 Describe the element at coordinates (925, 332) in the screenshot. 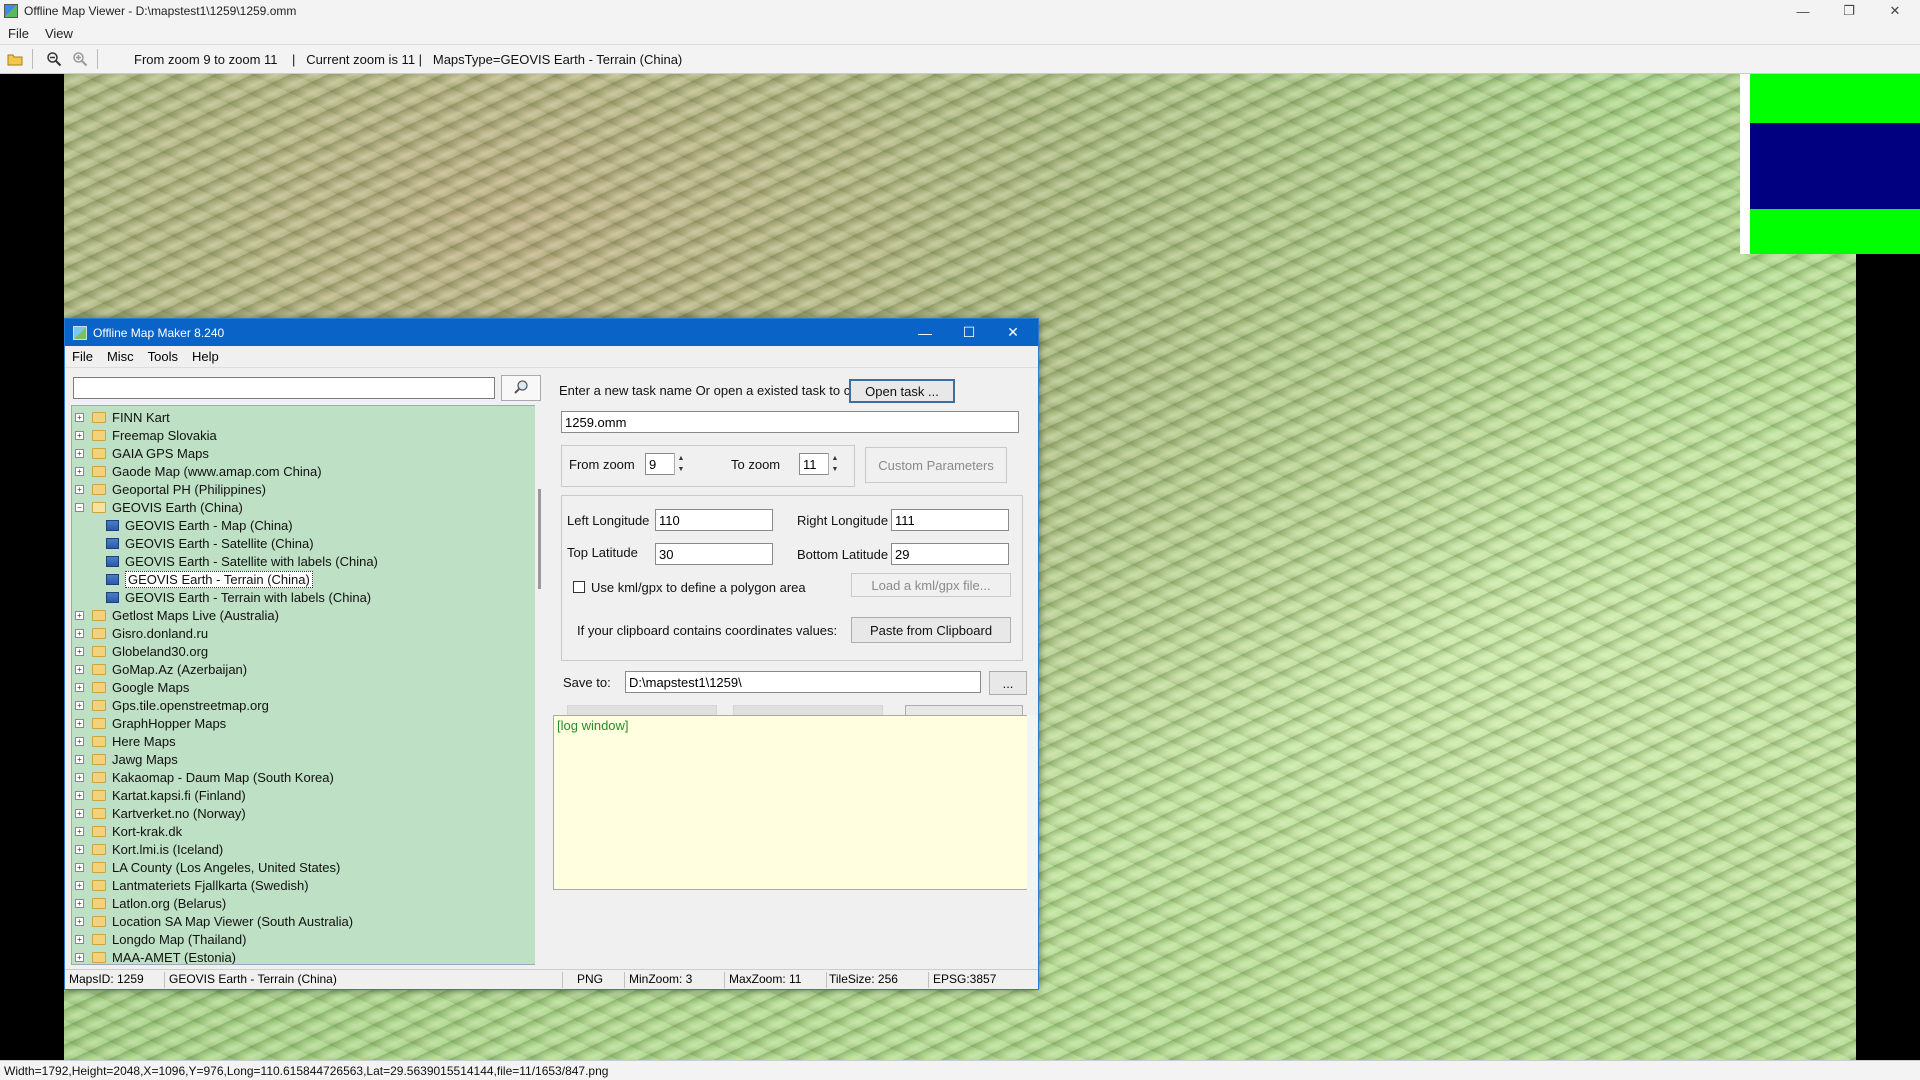

I see `dialog-minimize-button: —` at that location.